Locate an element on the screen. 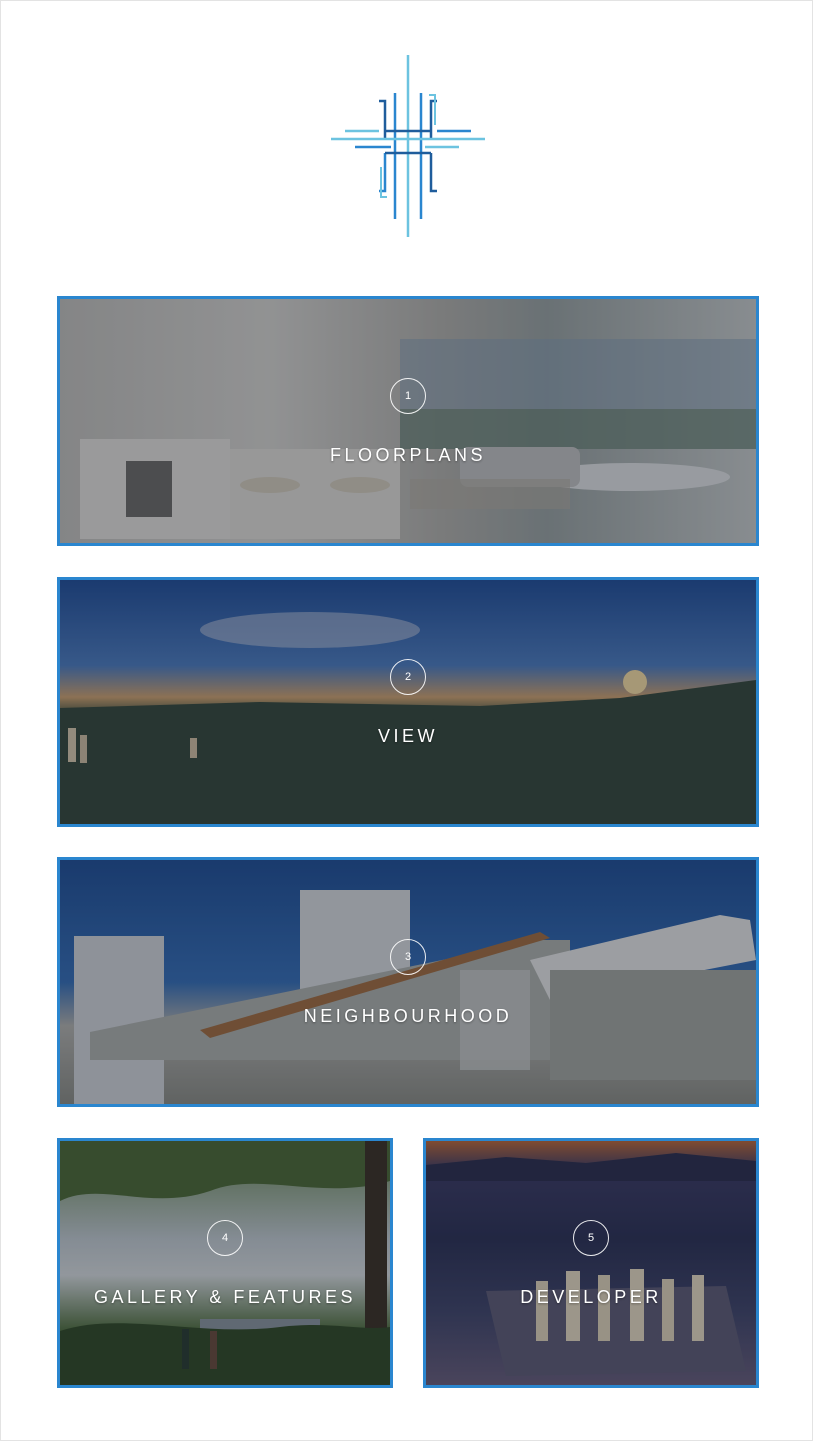  tile-label: GALLERY & FEATURES is located at coordinates (225, 1297).